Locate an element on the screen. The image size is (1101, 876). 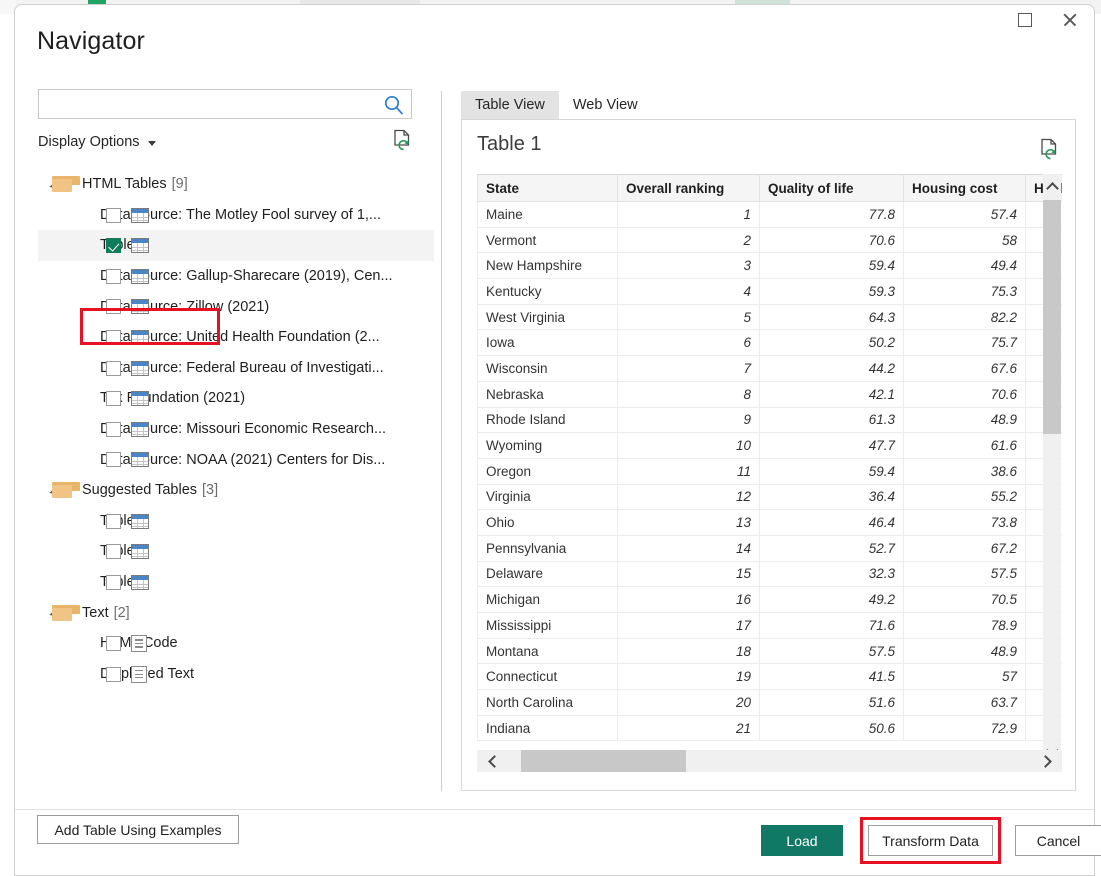
tree-item: Data source: Zillow (2021) is located at coordinates (236, 306).